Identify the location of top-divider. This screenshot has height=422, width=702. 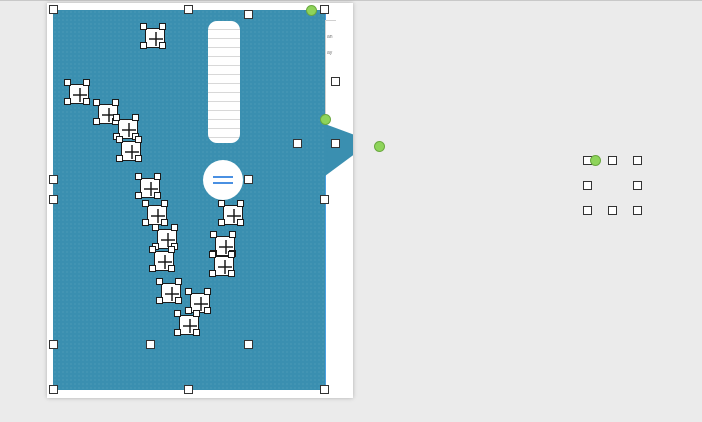
(351, 0).